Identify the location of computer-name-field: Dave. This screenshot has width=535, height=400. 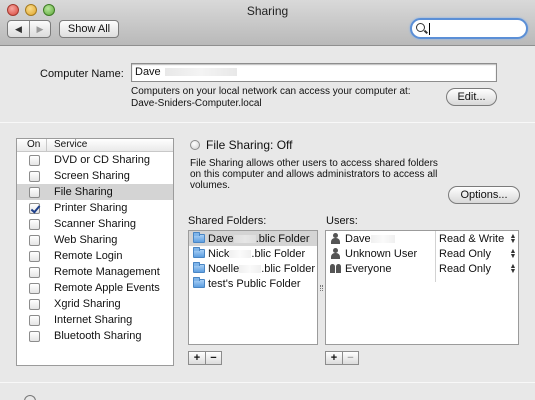
(314, 72).